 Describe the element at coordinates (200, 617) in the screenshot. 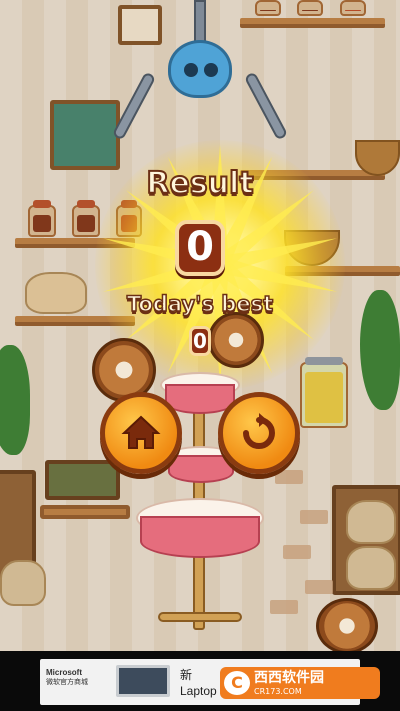

I see `stand-base` at that location.